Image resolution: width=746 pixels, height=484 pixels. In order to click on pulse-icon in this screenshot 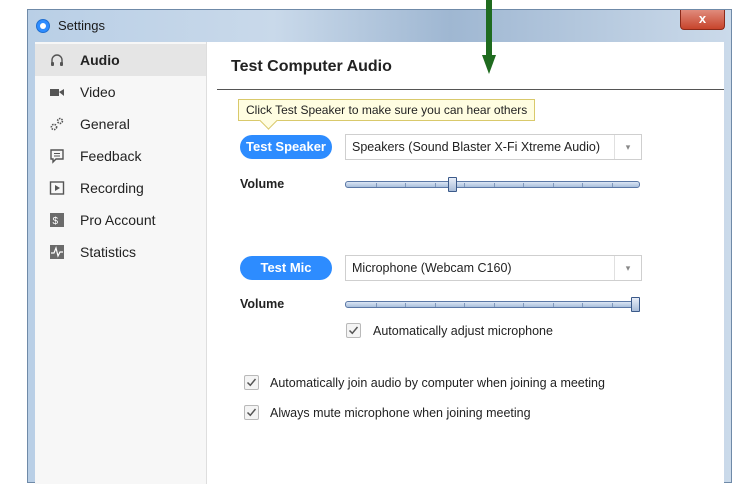, I will do `click(57, 252)`.